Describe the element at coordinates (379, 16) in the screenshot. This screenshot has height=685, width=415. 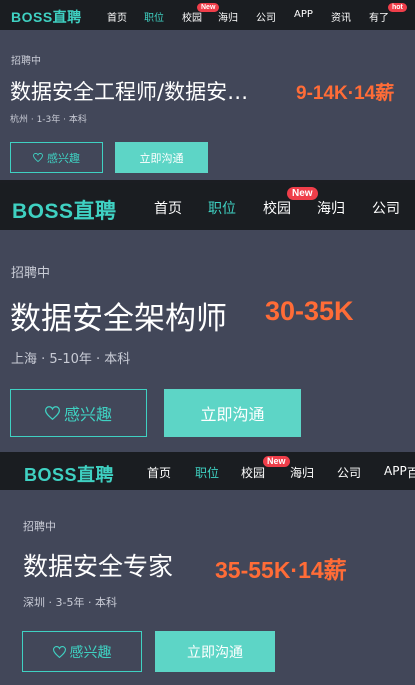
I see `nav-item-youle: 有了` at that location.